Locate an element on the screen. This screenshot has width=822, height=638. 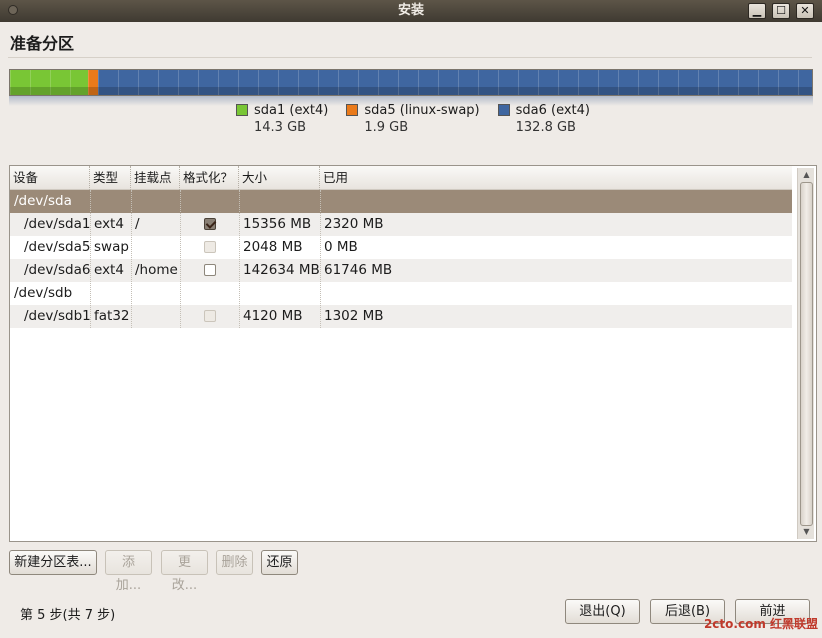
legend-swatch-sda5 is located at coordinates (352, 110).